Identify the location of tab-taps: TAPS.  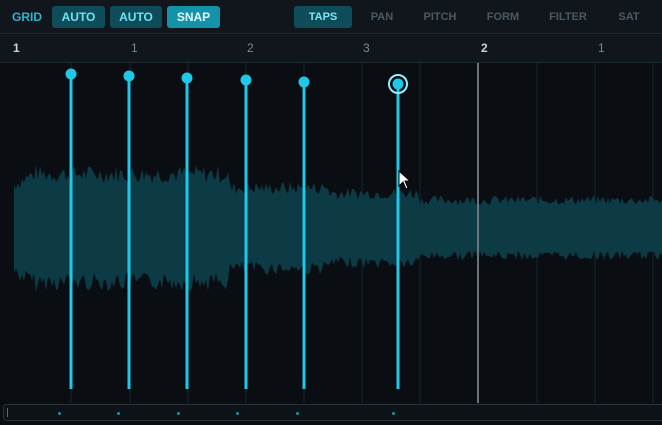
(323, 17).